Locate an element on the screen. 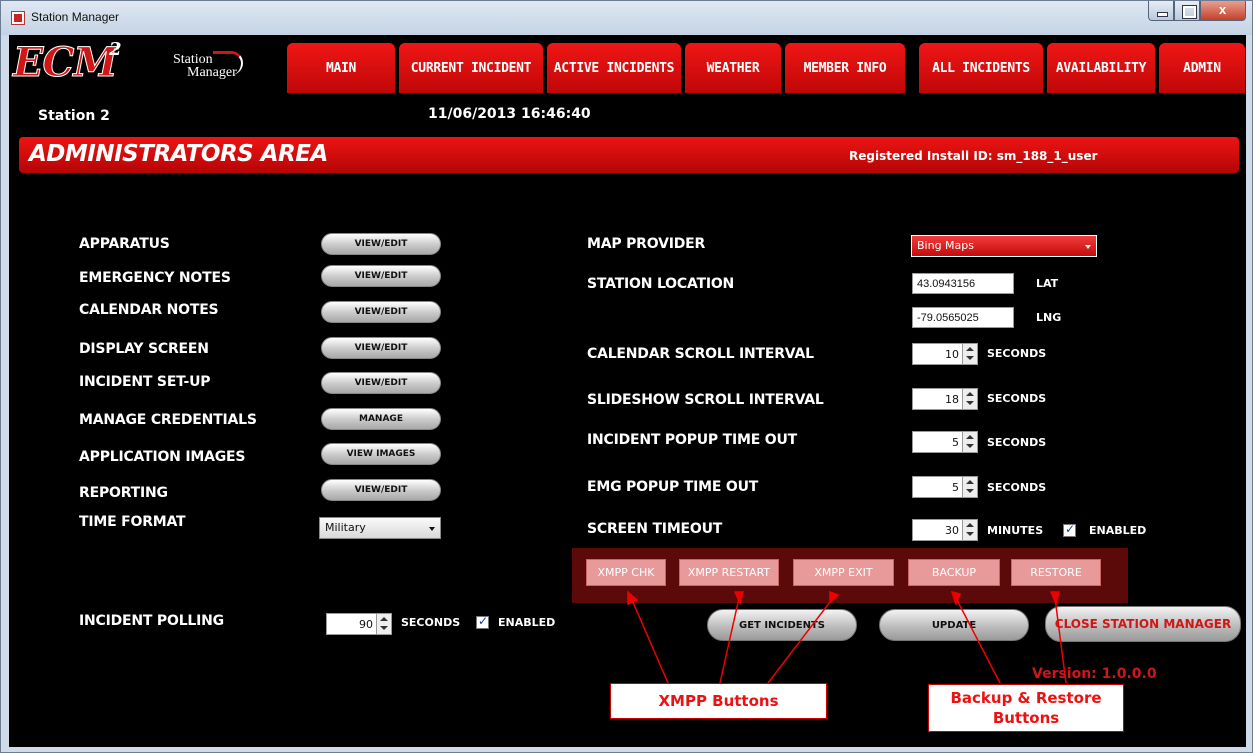  station-name: Station 2 is located at coordinates (74, 116).